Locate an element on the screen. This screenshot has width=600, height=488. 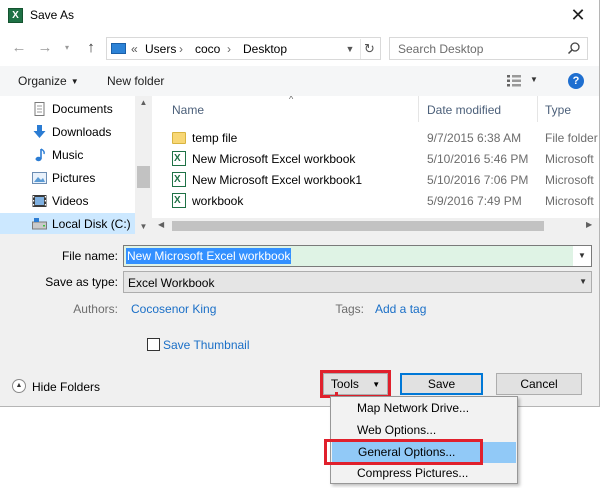
window-title: Save As is located at coordinates (52, 15).